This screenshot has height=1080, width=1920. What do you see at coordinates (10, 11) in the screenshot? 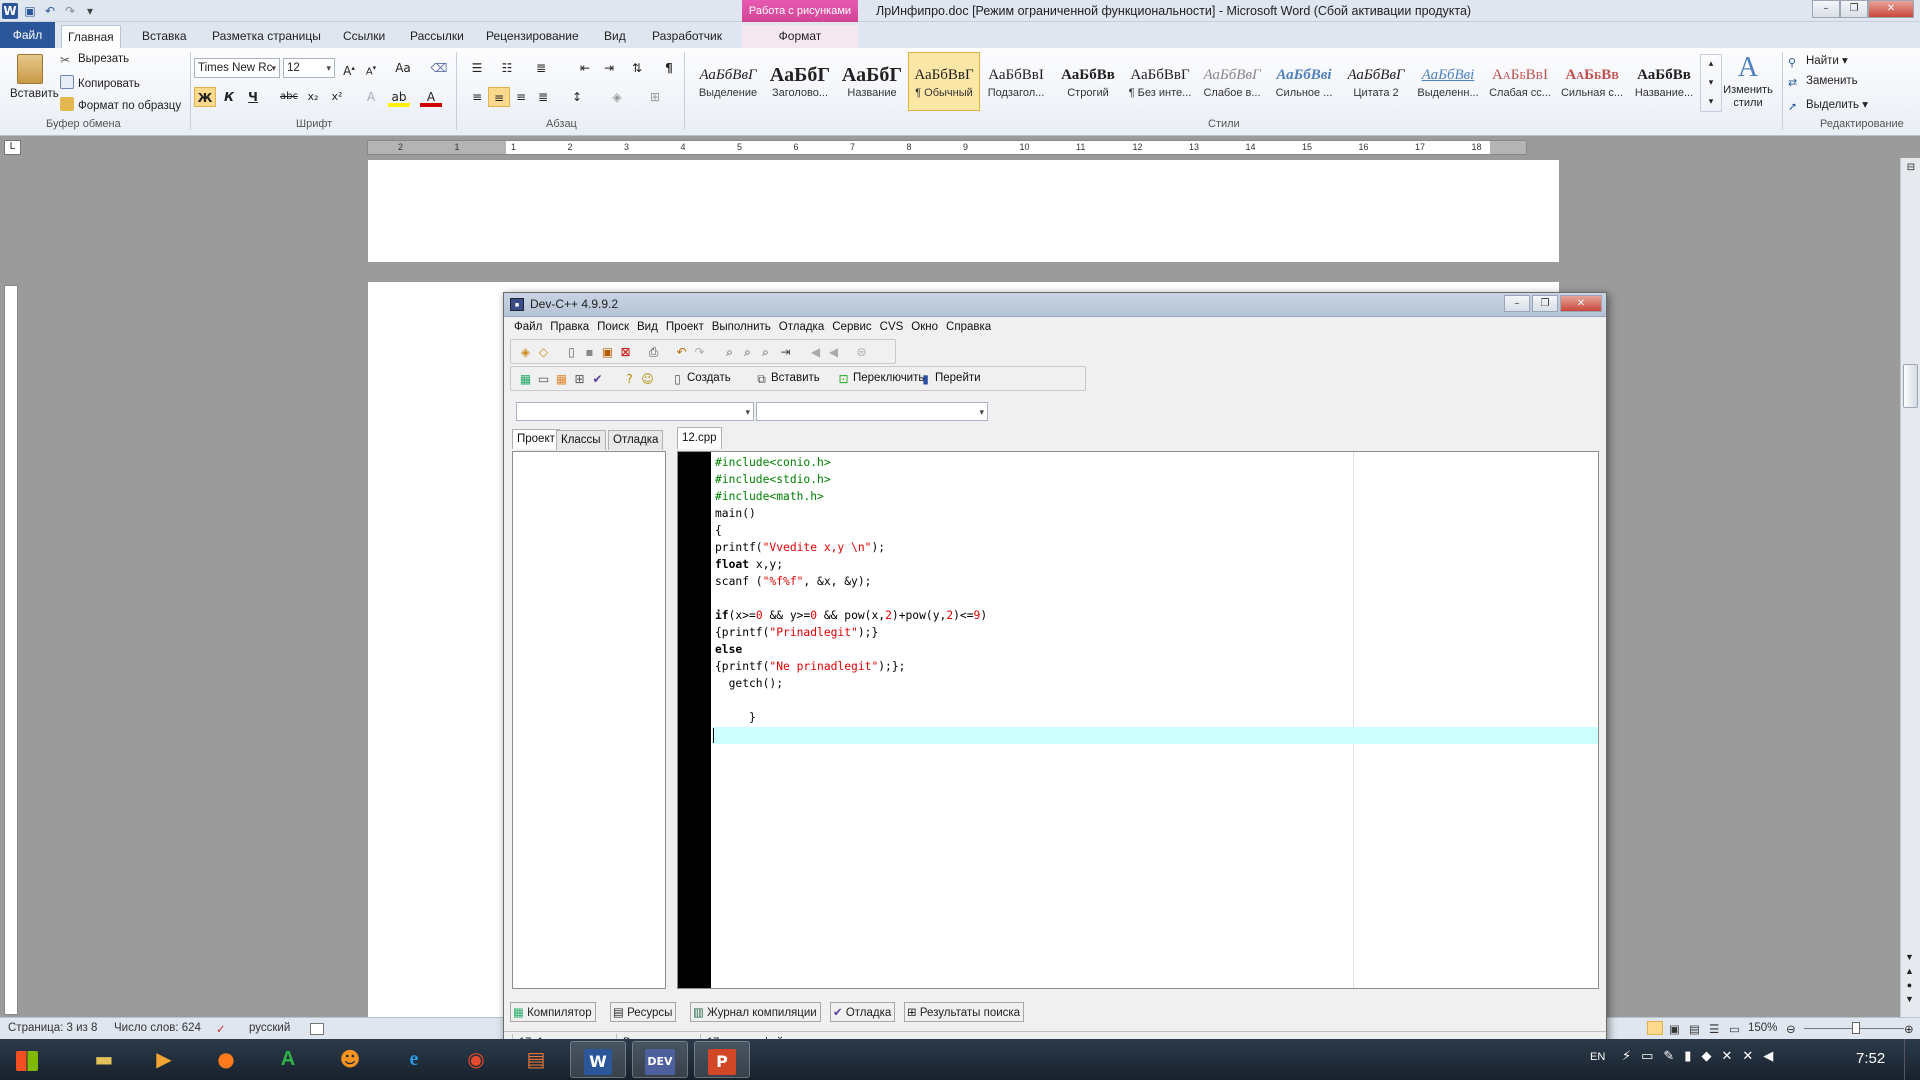
I see `word-app-icon: W` at bounding box center [10, 11].